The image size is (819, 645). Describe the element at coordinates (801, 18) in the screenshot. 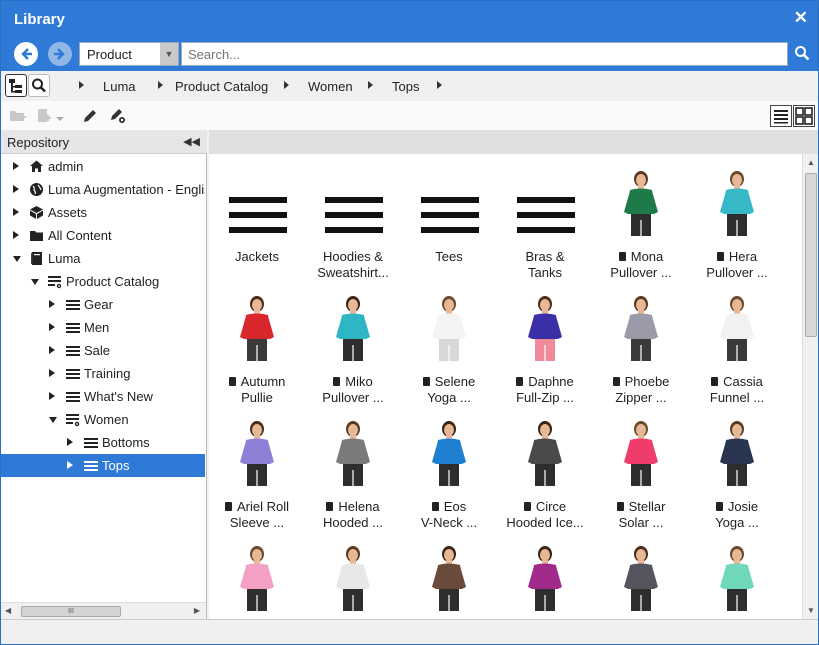

I see `close-icon: ✕` at that location.